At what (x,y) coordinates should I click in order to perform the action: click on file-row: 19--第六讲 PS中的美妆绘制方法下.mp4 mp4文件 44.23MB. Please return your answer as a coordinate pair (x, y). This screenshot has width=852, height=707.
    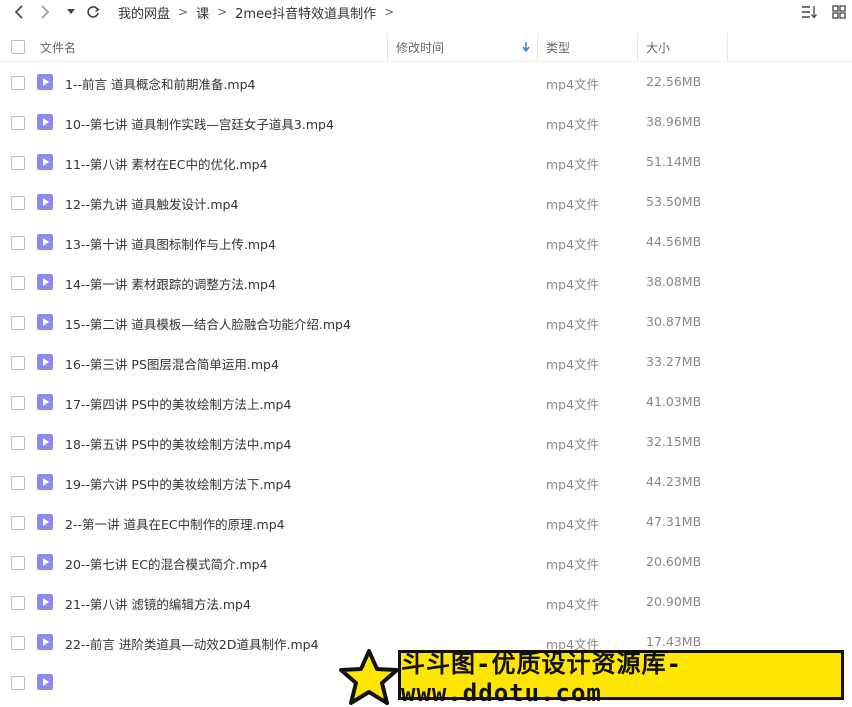
    Looking at the image, I should click on (426, 482).